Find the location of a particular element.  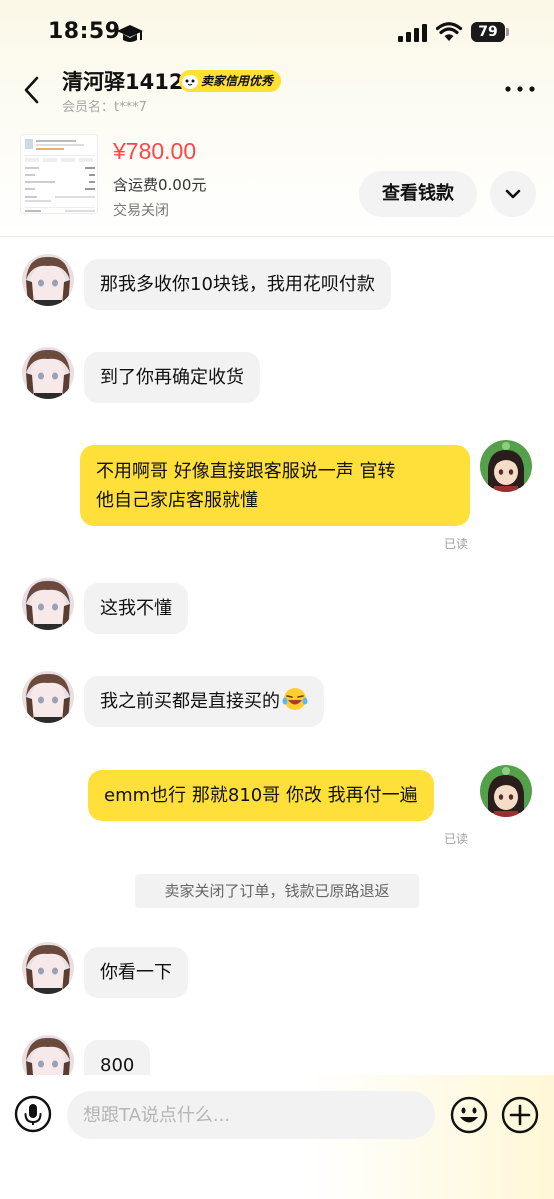

trade-status: 交易关闭 is located at coordinates (141, 211).